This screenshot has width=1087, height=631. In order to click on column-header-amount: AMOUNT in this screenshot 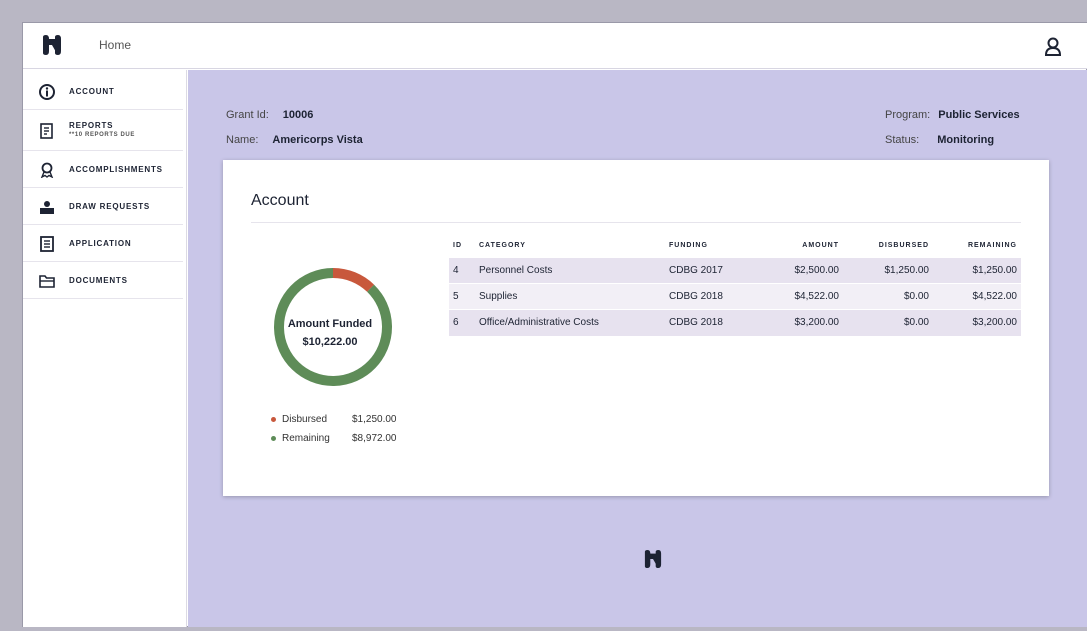, I will do `click(799, 250)`.